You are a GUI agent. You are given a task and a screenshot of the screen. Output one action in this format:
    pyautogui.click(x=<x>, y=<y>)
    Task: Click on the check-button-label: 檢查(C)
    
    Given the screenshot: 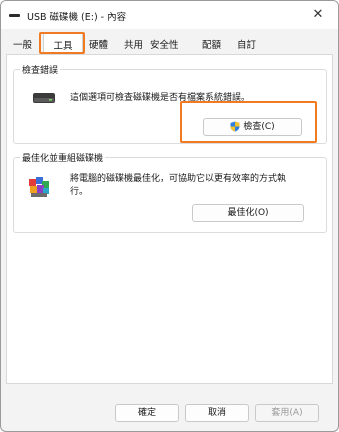 What is the action you would take?
    pyautogui.click(x=259, y=127)
    